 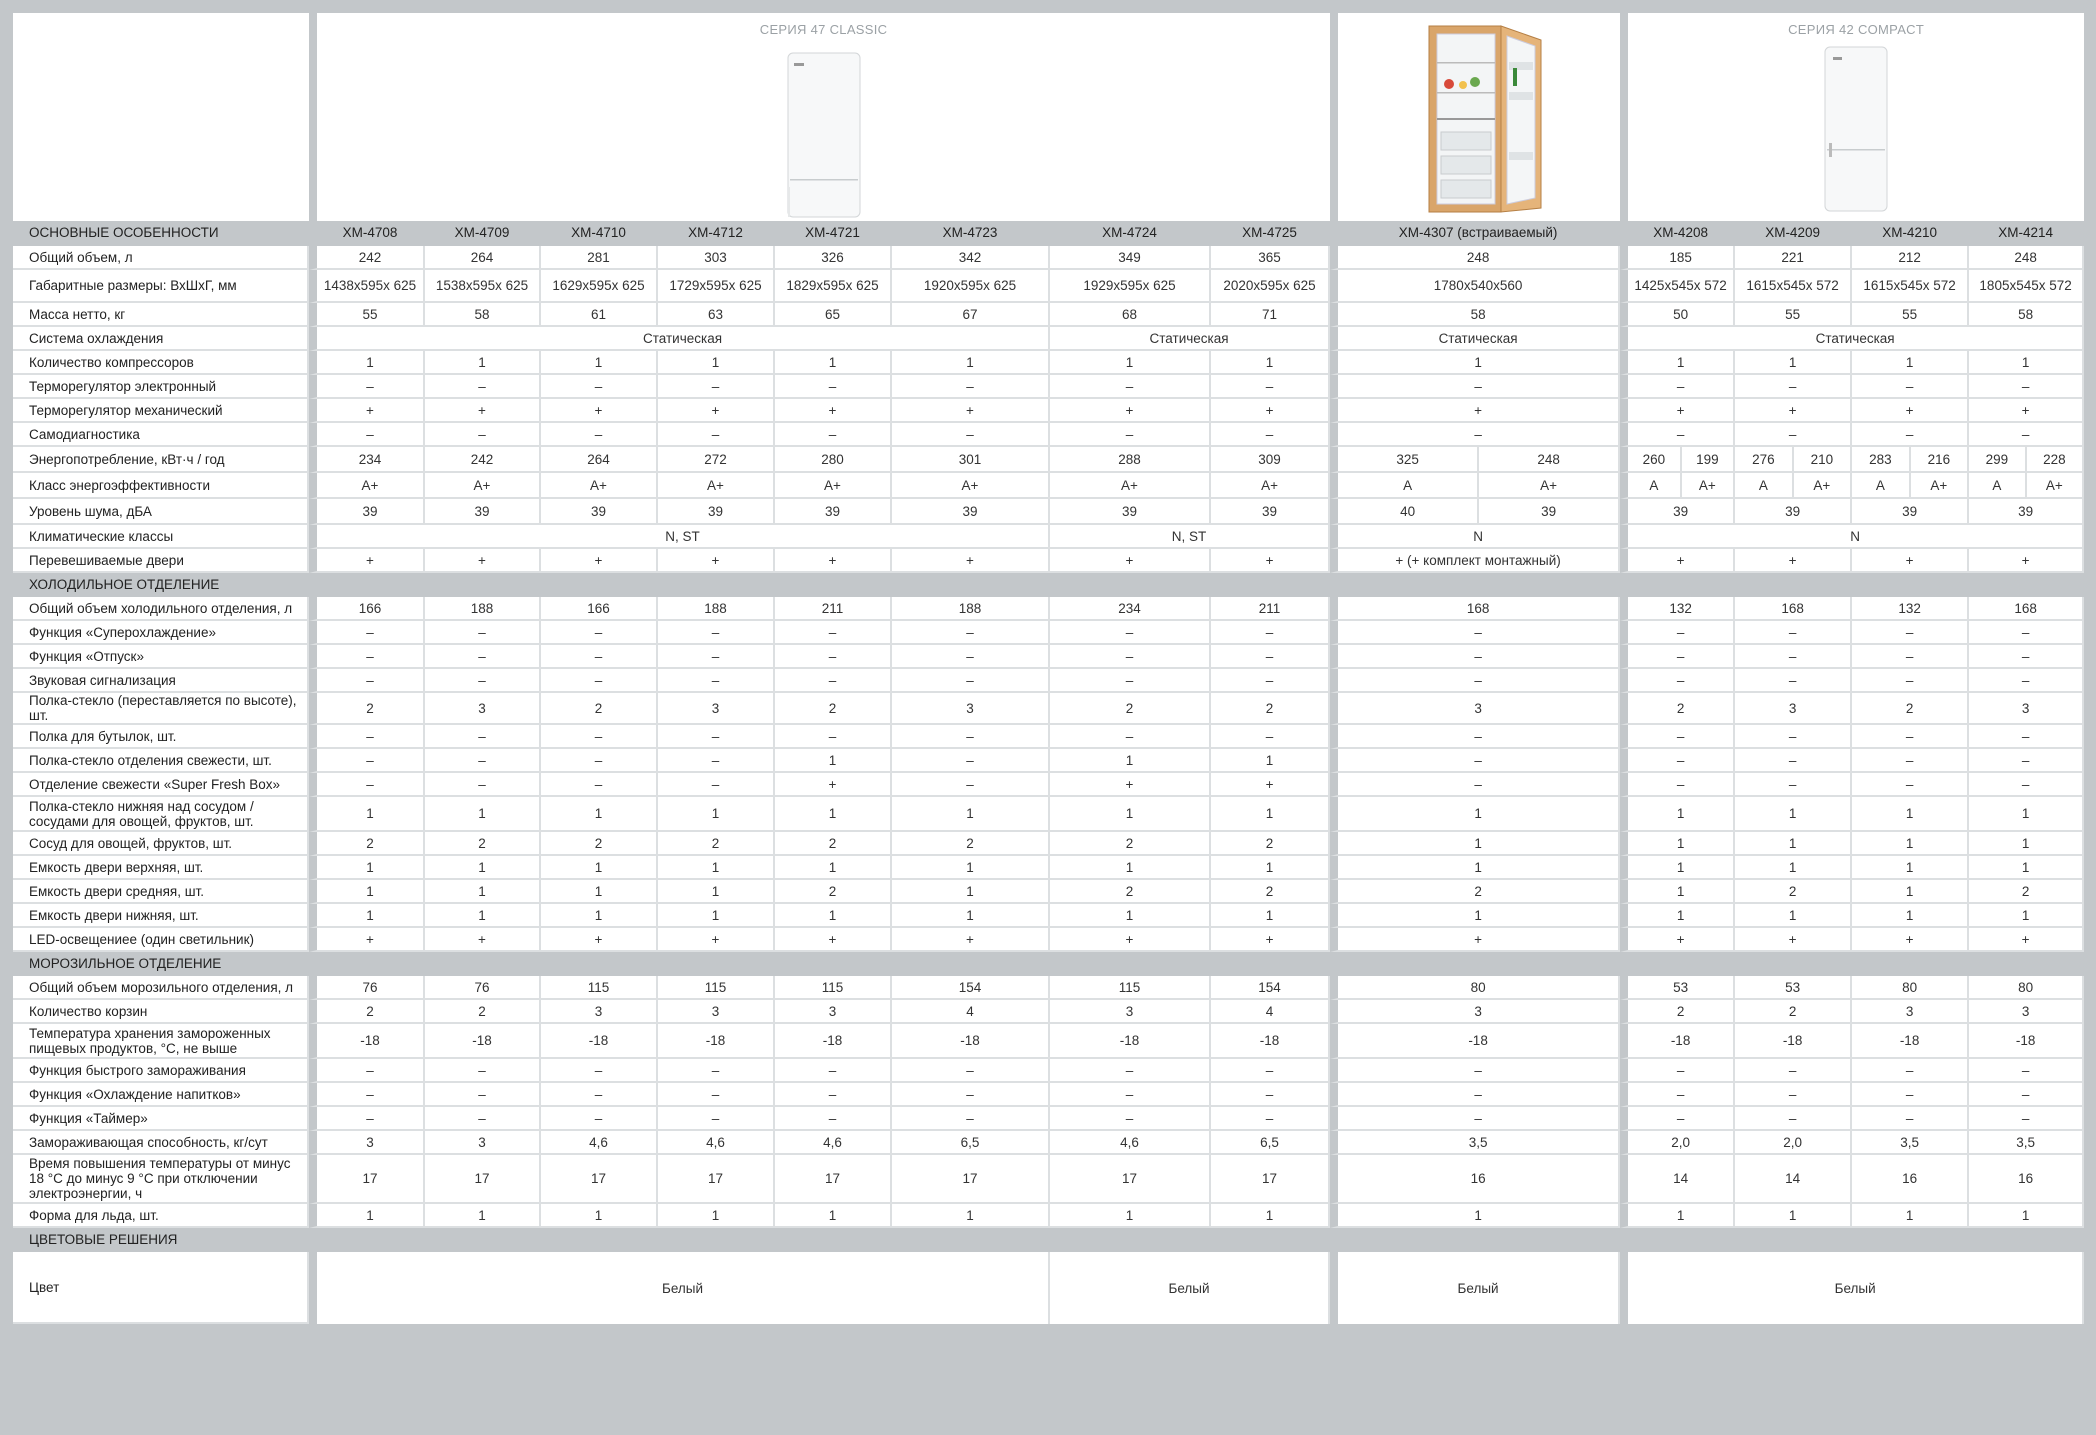 I want to click on model-header-хм-4208: ХМ-4208, so click(x=1678, y=233).